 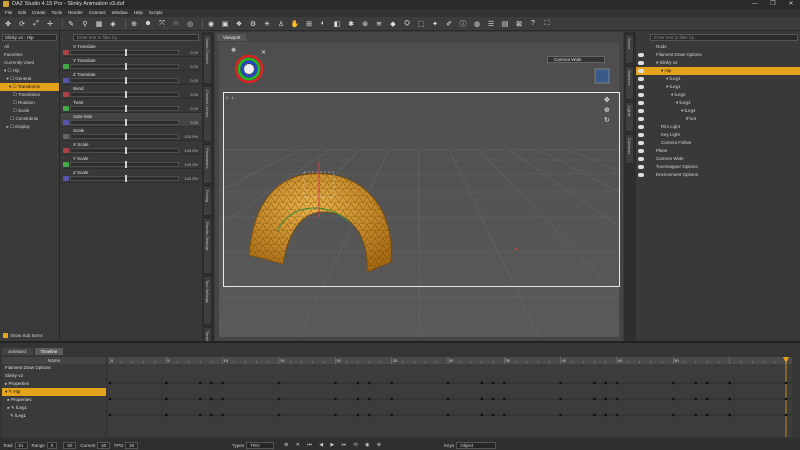 I want to click on transform-icon: ⤧, so click(x=162, y=24).